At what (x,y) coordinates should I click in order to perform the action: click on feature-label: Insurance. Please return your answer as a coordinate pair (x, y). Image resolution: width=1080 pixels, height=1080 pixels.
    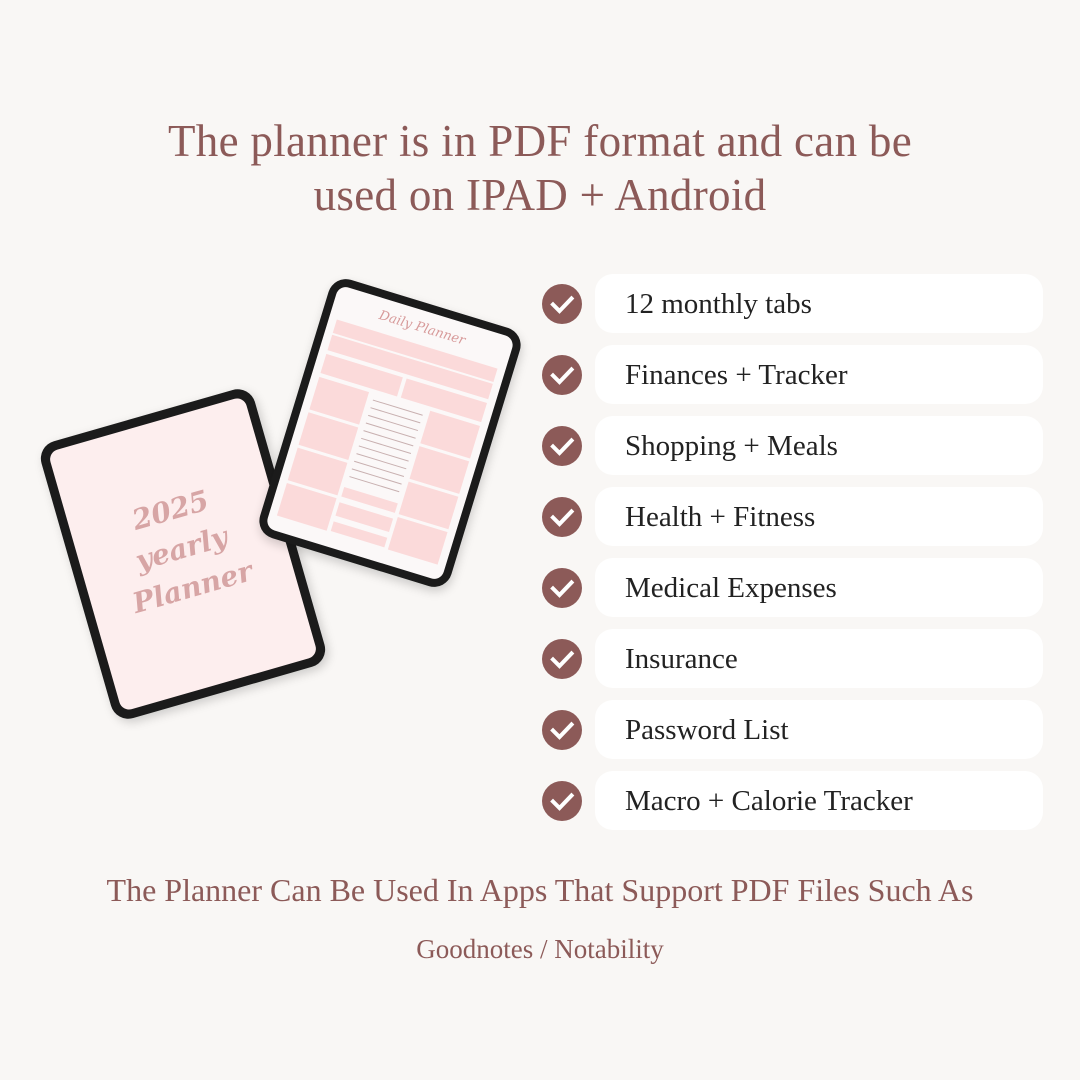
    Looking at the image, I should click on (681, 659).